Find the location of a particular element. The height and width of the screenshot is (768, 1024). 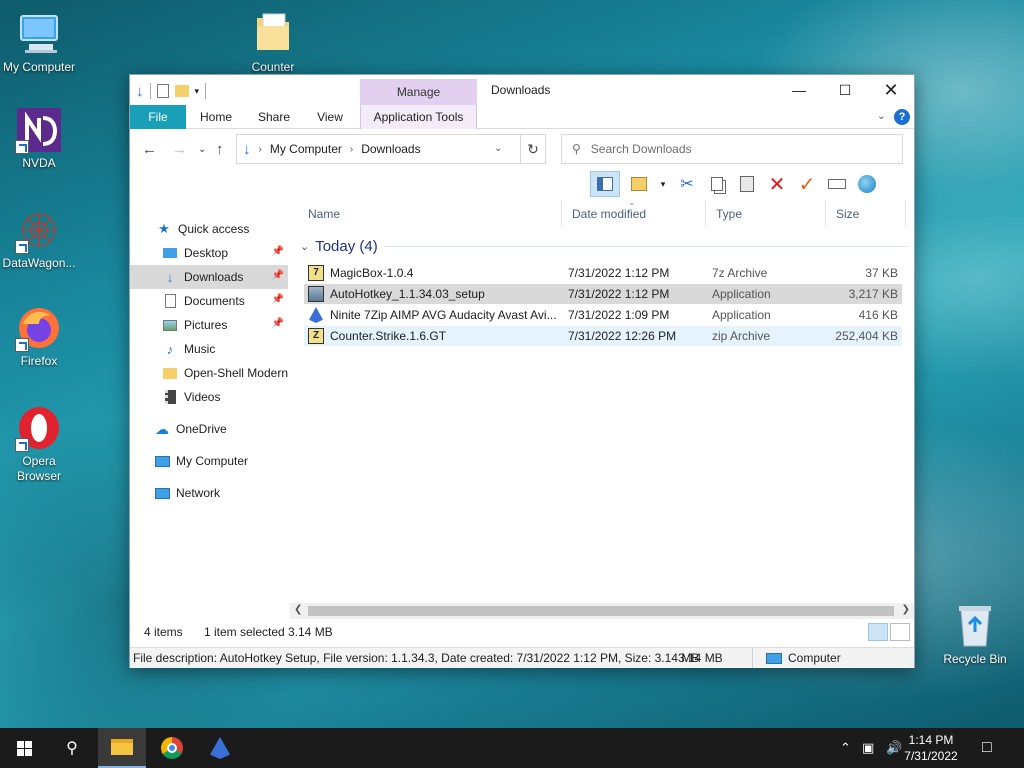

scrollbar-thumb is located at coordinates (601, 611).